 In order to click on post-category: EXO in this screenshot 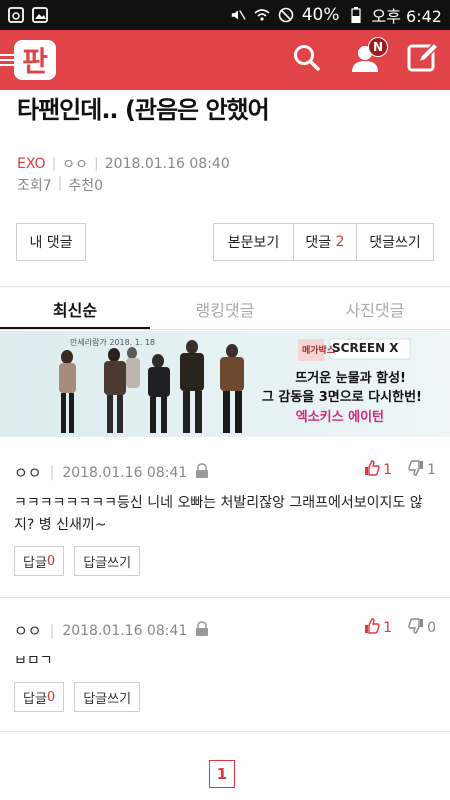, I will do `click(31, 164)`.